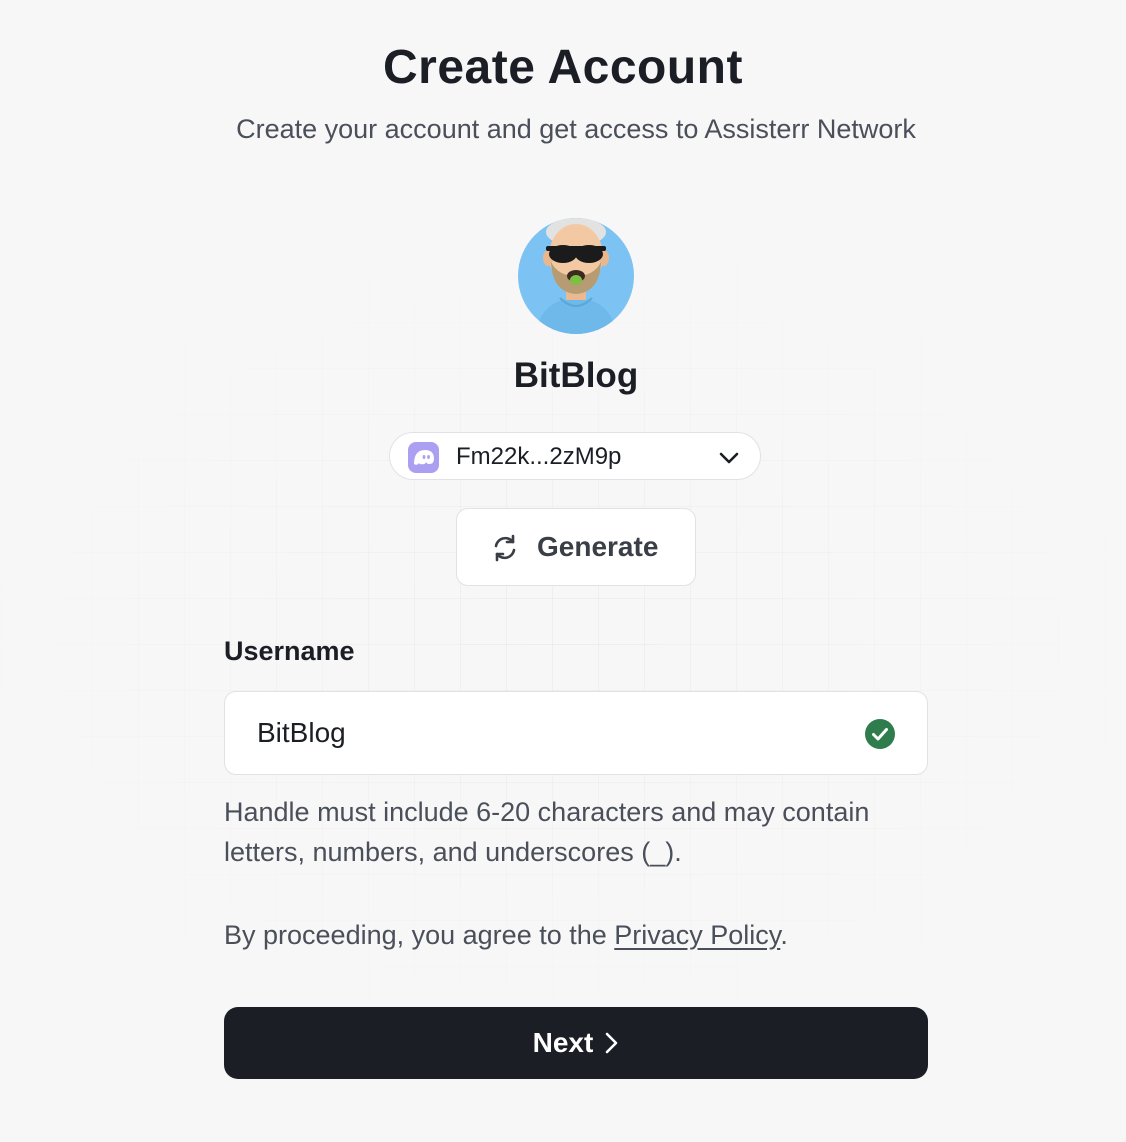  What do you see at coordinates (576, 375) in the screenshot?
I see `display-name: BitBlog` at bounding box center [576, 375].